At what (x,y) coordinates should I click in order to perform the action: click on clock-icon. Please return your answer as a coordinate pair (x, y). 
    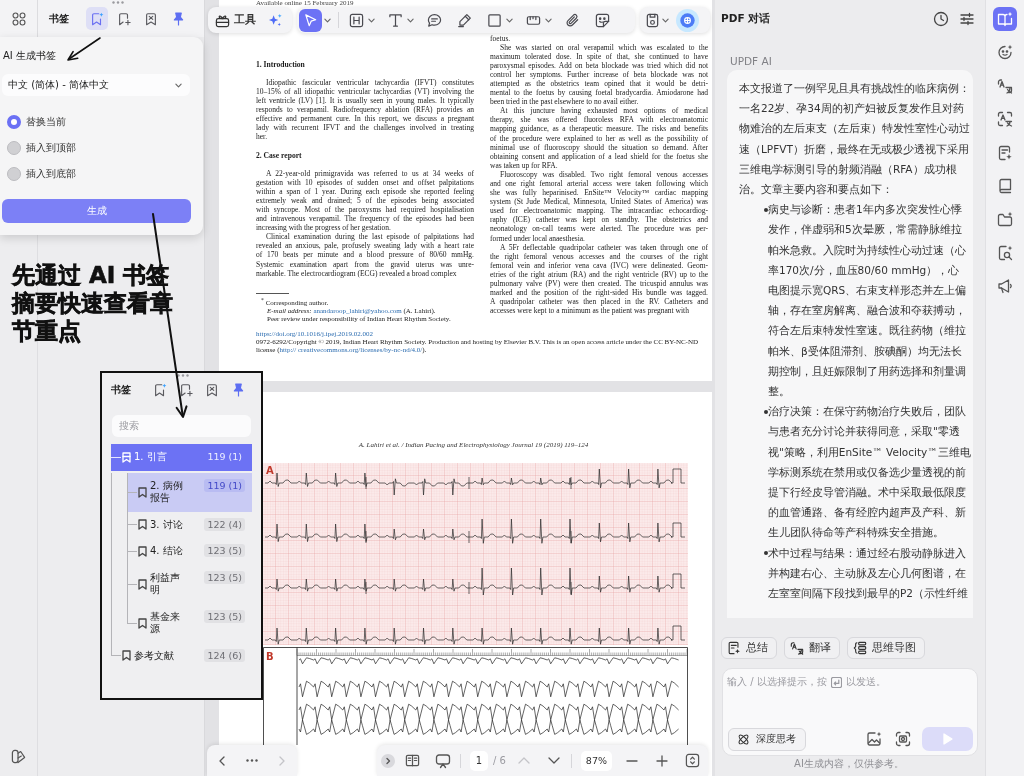
    Looking at the image, I should click on (941, 19).